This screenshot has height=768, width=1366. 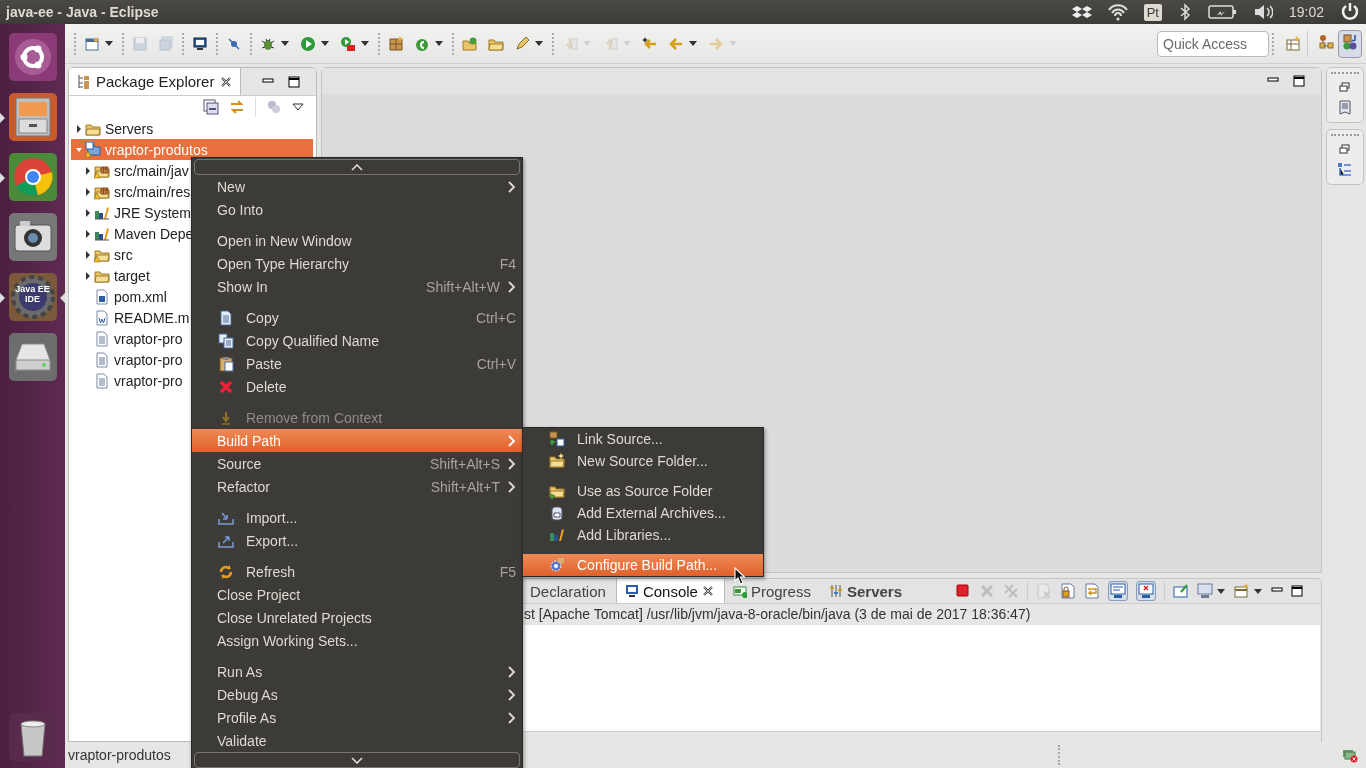 What do you see at coordinates (495, 317) in the screenshot?
I see `shortcut-text: Ctrl+C` at bounding box center [495, 317].